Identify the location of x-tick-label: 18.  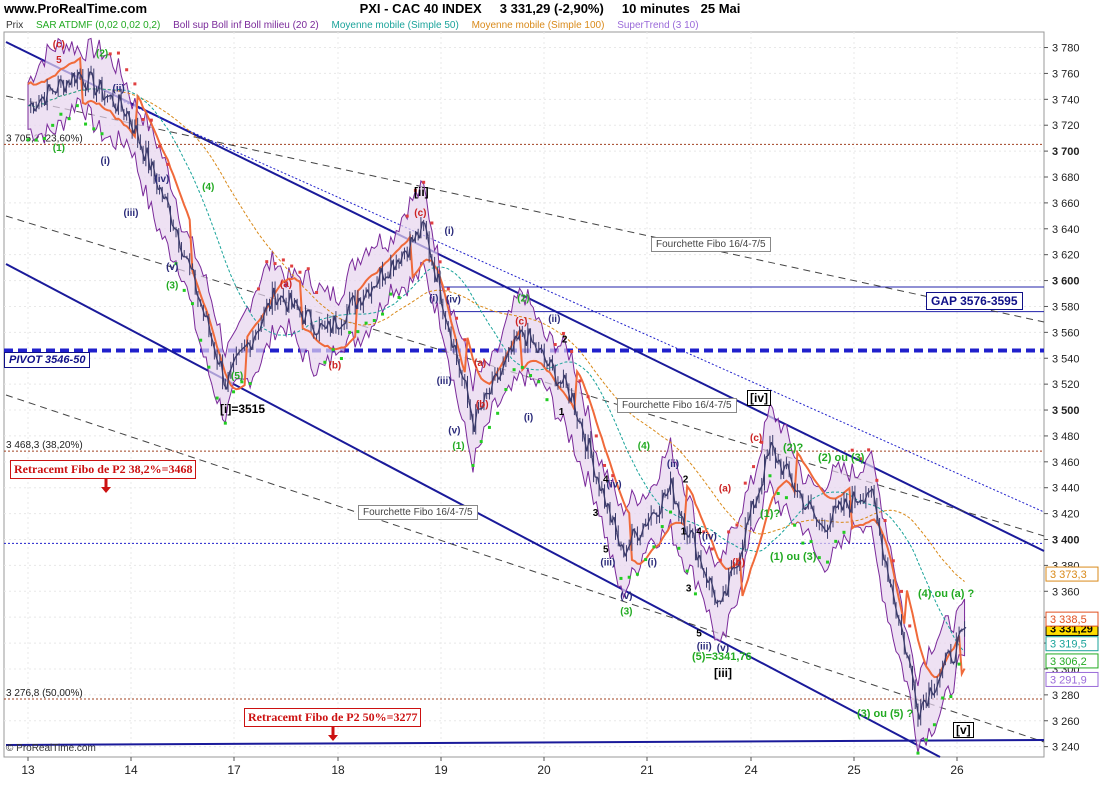
(338, 770).